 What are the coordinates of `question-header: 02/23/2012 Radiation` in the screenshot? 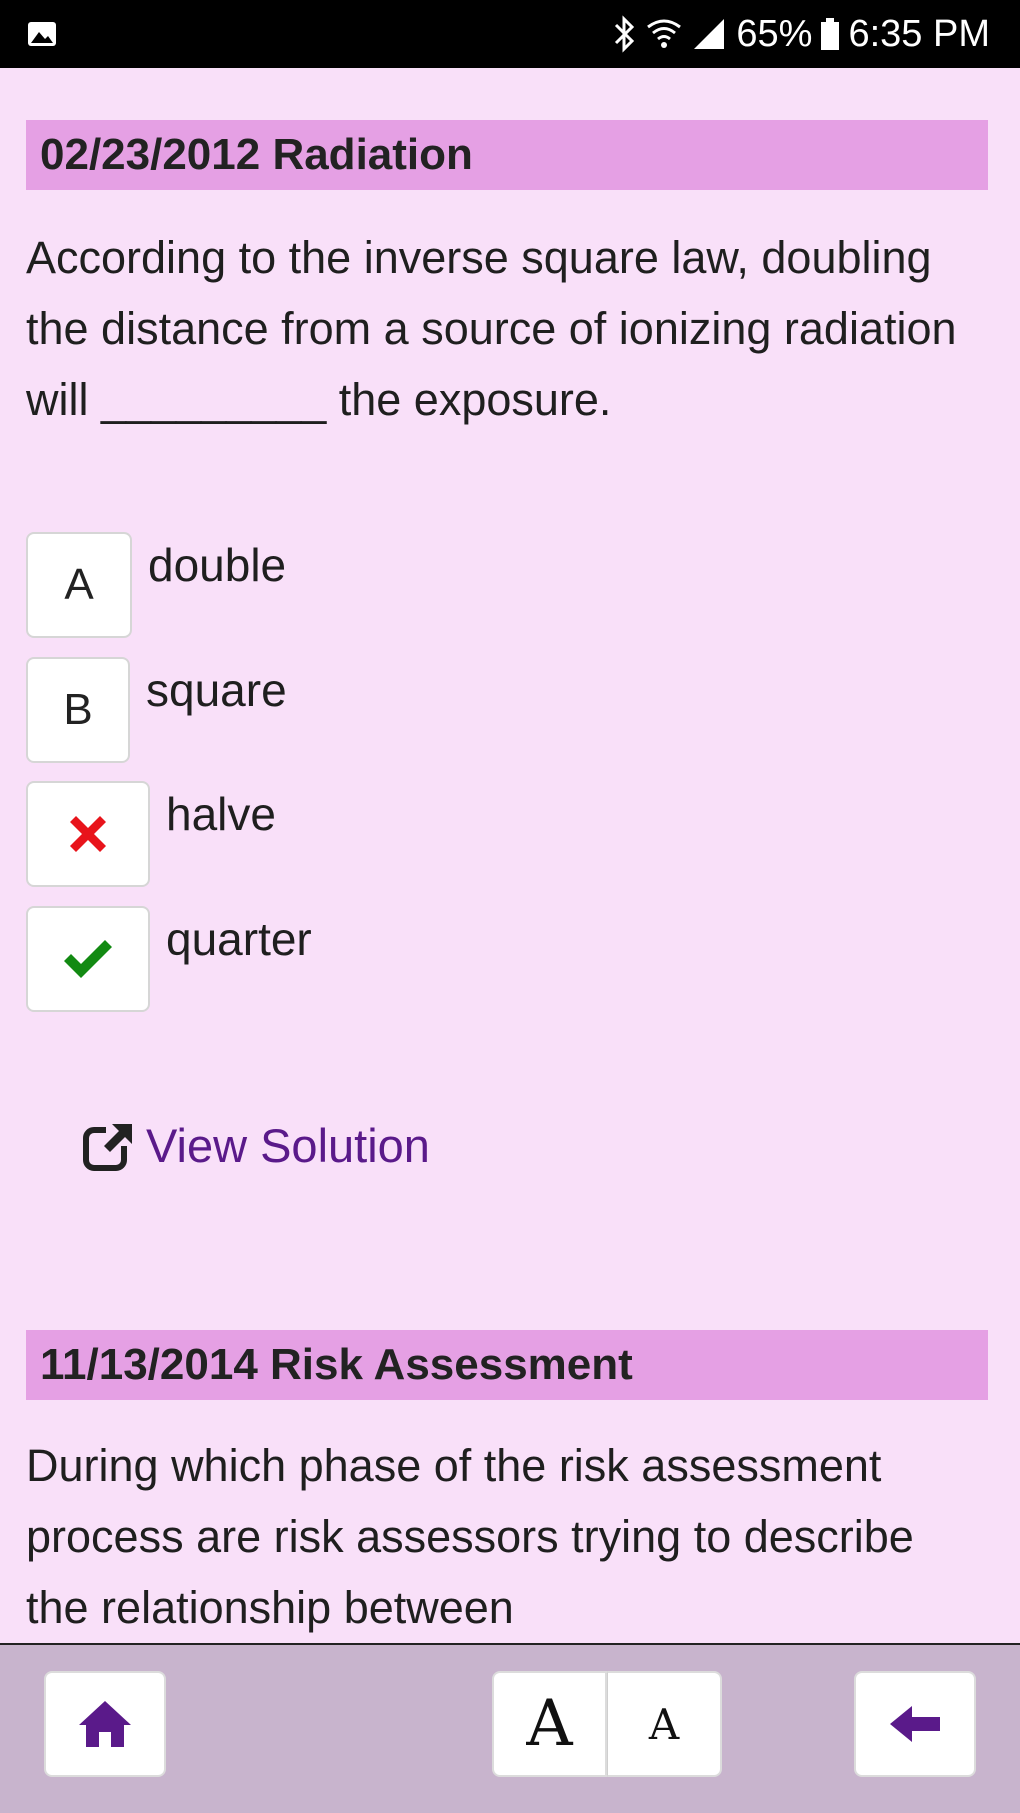 It's located at (507, 155).